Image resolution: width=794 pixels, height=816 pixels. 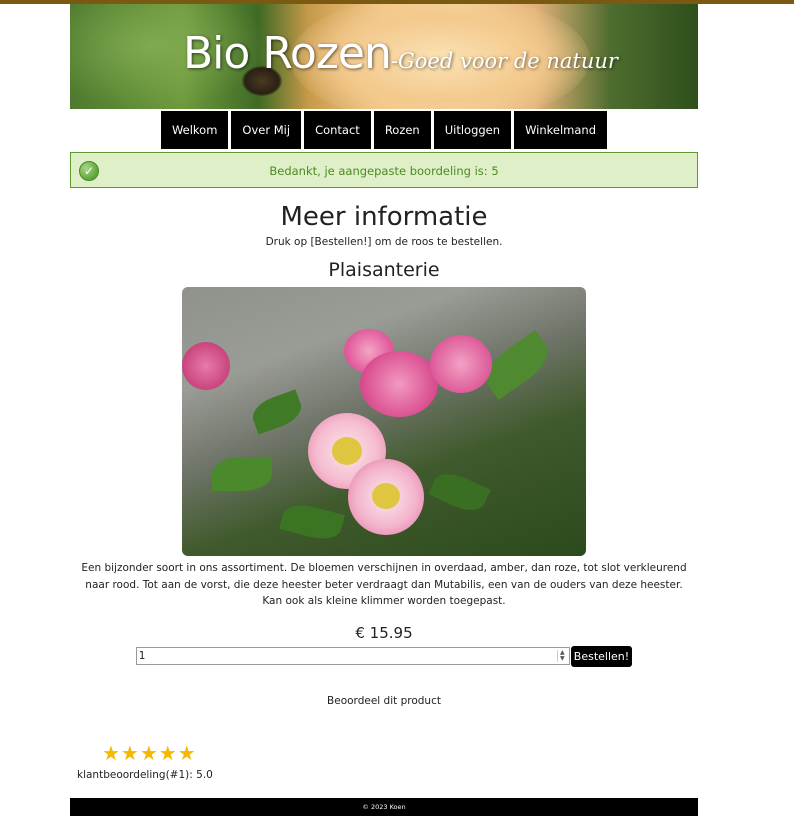 I want to click on customer-rating-text: klantbeoordeling(#1): 5.0, so click(x=145, y=774).